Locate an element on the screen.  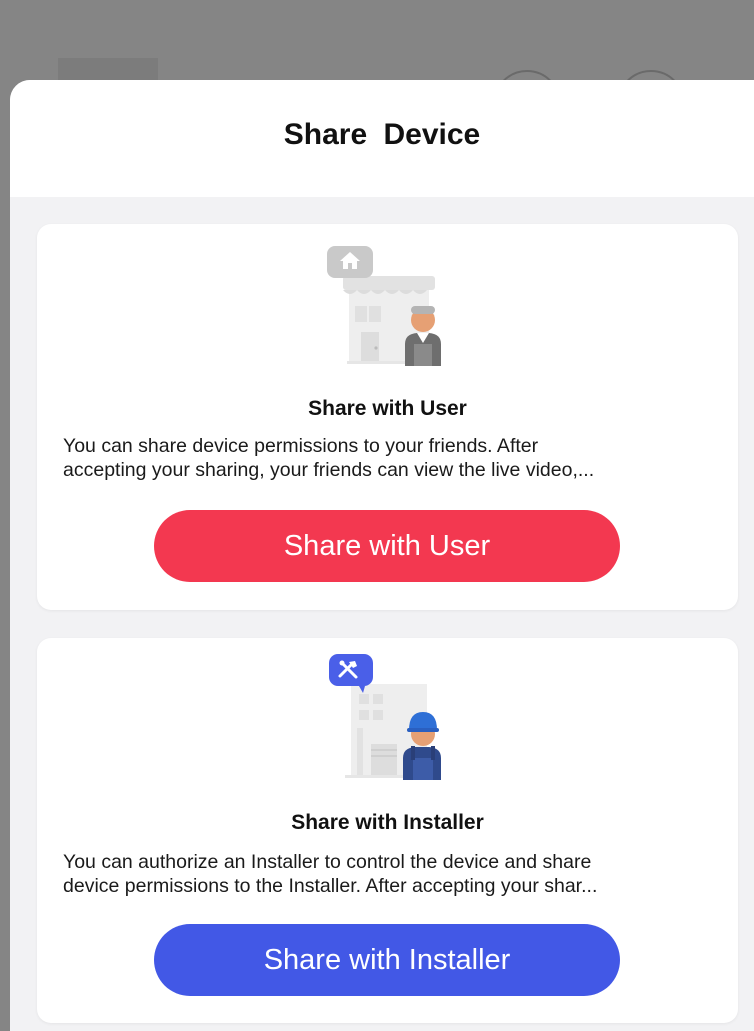
share-with-user-button: Share with User is located at coordinates (387, 546).